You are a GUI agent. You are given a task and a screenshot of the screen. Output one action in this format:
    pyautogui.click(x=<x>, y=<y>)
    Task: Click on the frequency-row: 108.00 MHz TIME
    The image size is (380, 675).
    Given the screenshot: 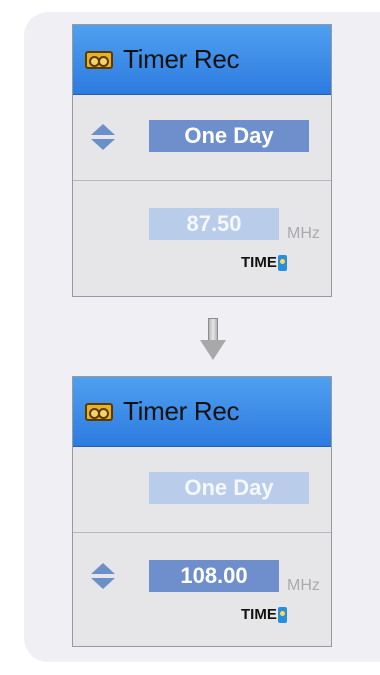 What is the action you would take?
    pyautogui.click(x=202, y=589)
    